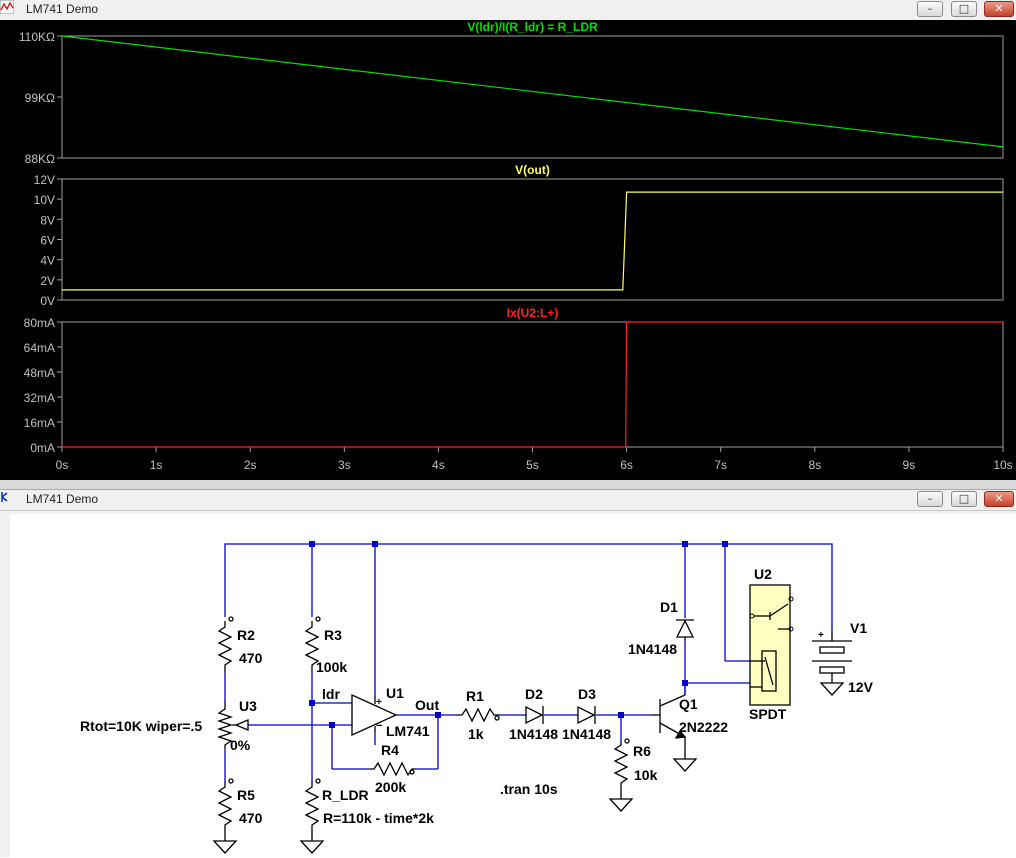  What do you see at coordinates (379, 702) in the screenshot?
I see `label-opamp-plus: +` at bounding box center [379, 702].